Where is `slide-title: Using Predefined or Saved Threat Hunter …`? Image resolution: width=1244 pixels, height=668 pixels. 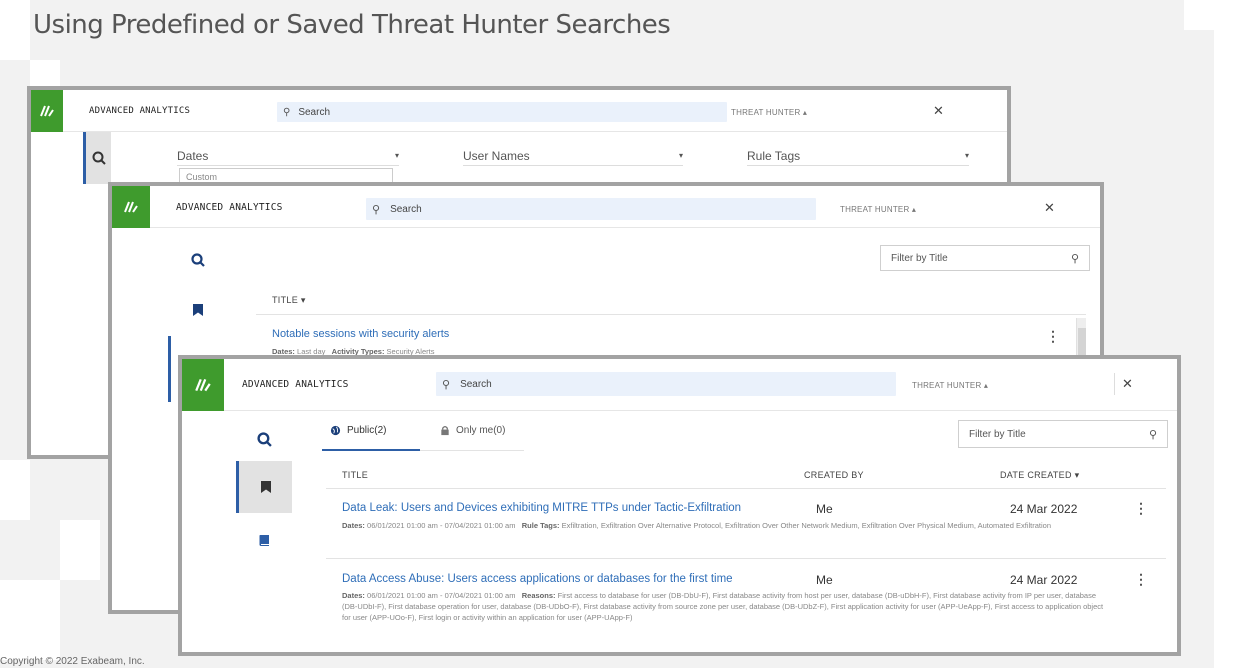
slide-title: Using Predefined or Saved Threat Hunter … is located at coordinates (352, 25).